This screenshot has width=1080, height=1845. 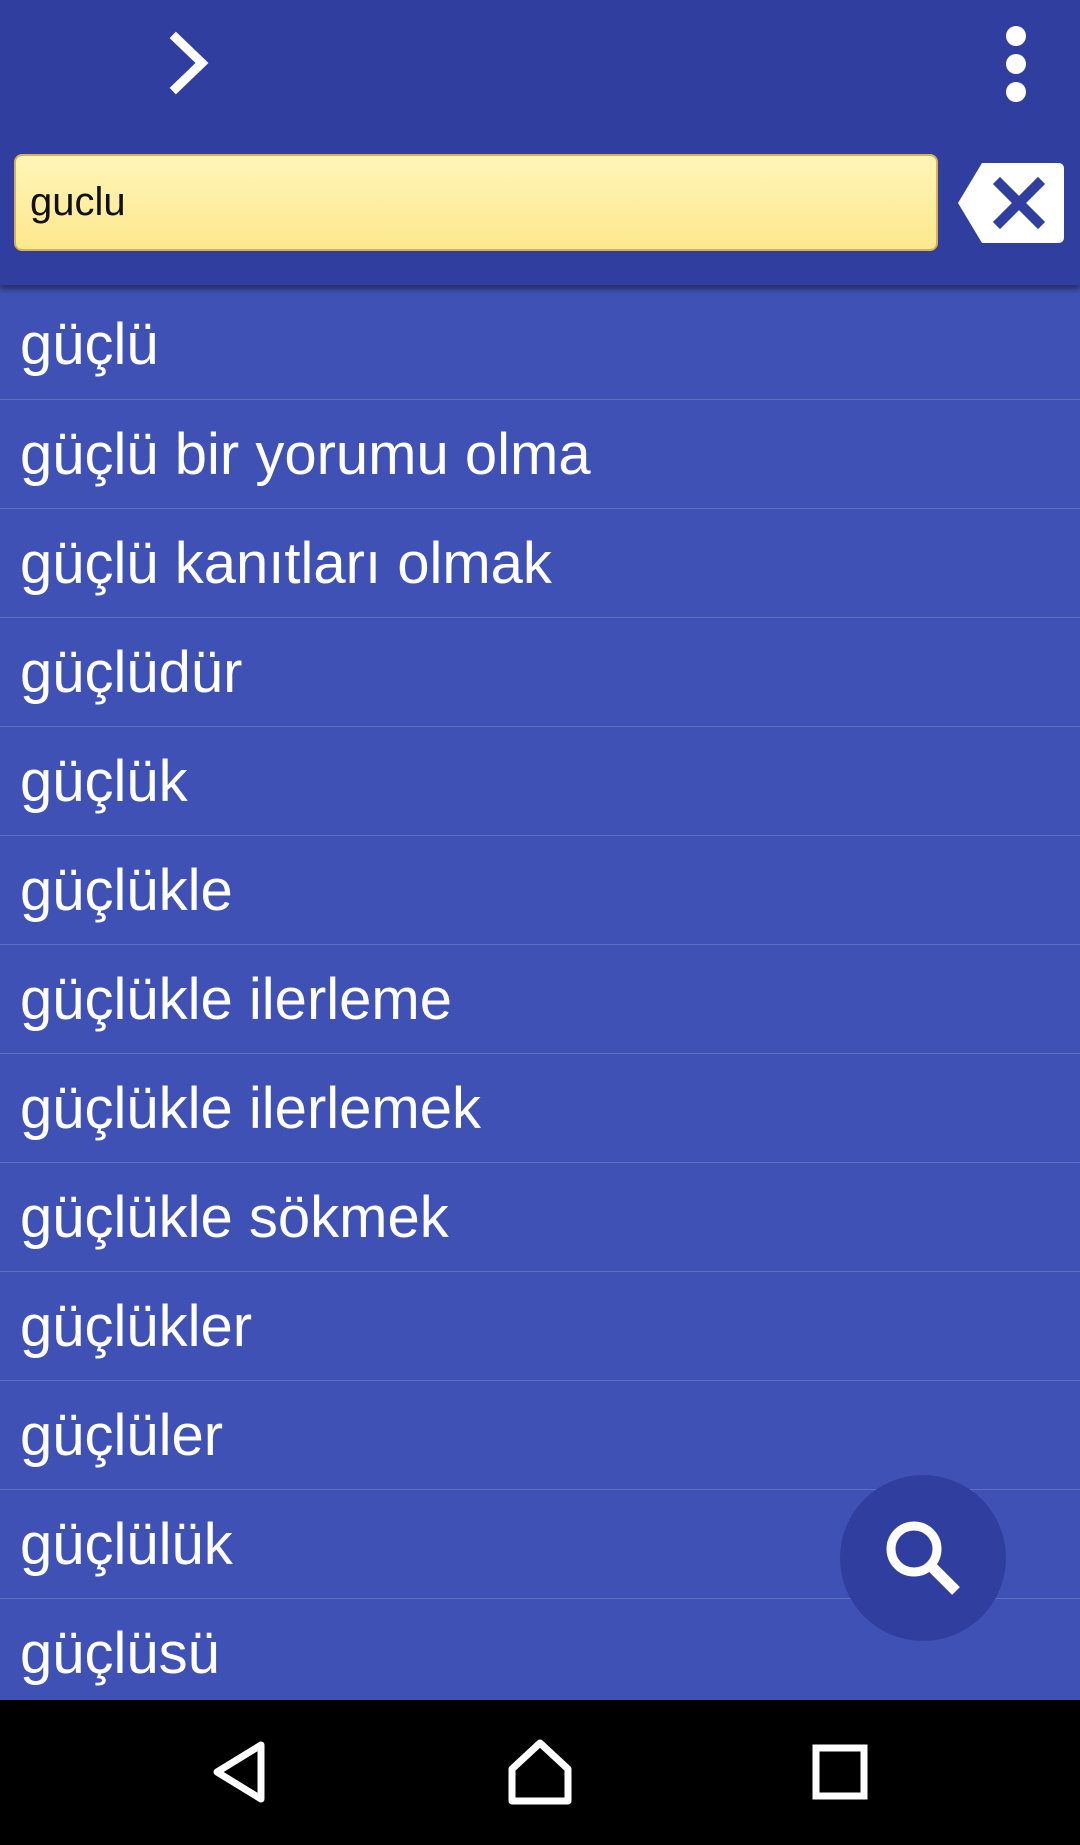 I want to click on back-button, so click(x=240, y=1772).